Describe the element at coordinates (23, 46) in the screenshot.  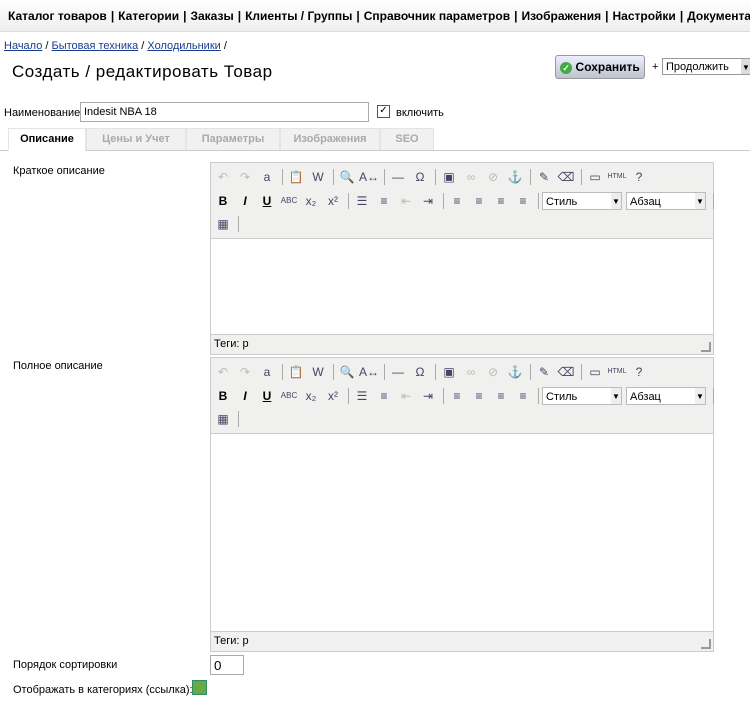
I see `crumb-home: Начало` at that location.